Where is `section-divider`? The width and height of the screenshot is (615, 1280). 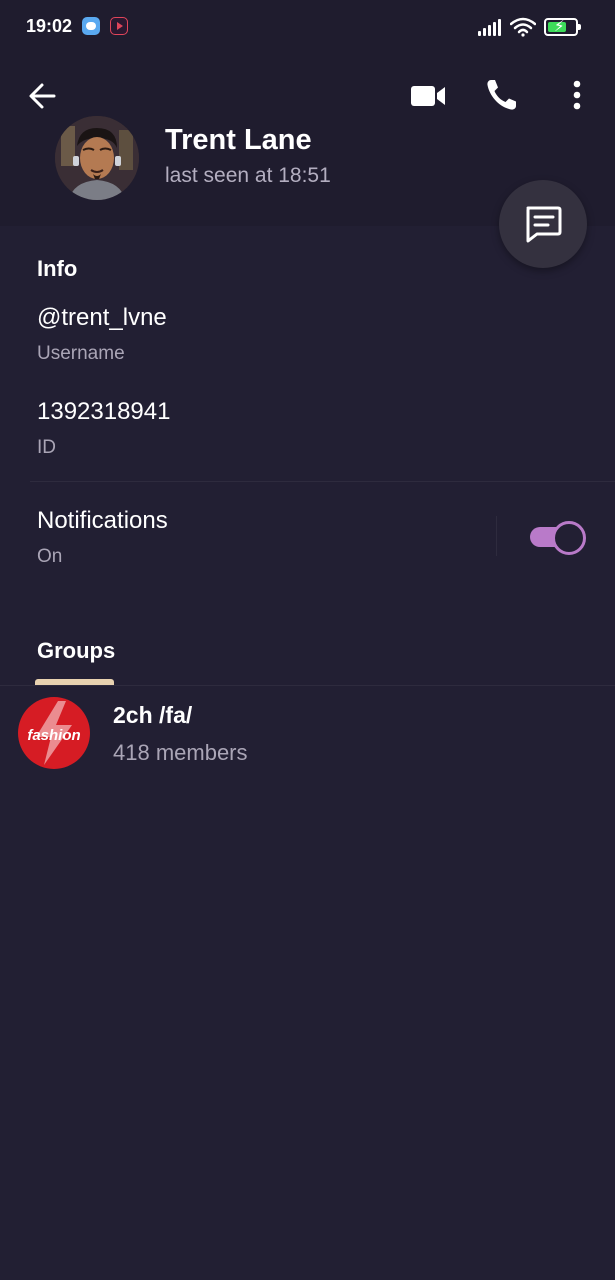 section-divider is located at coordinates (322, 481).